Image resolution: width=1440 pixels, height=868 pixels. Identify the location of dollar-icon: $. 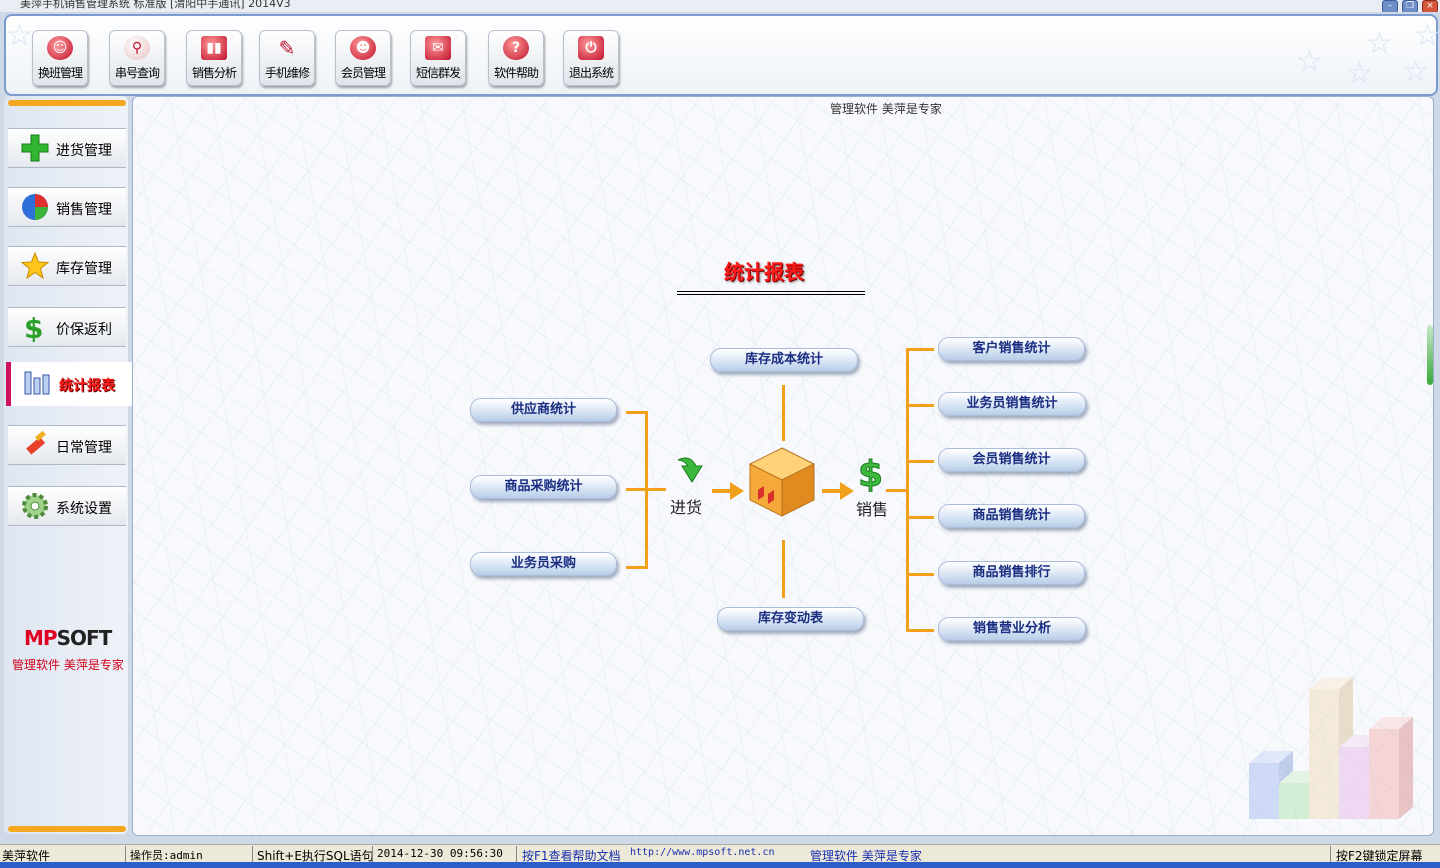
(33, 327).